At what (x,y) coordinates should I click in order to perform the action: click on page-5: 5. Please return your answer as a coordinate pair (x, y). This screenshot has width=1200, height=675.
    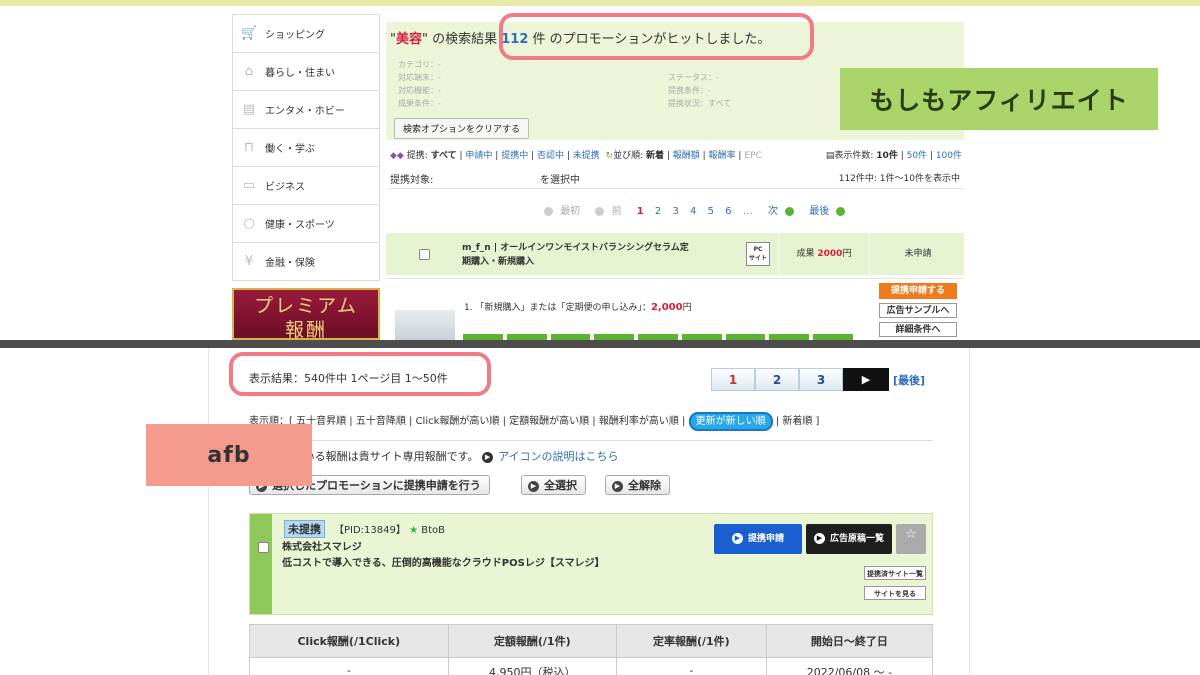
    Looking at the image, I should click on (711, 211).